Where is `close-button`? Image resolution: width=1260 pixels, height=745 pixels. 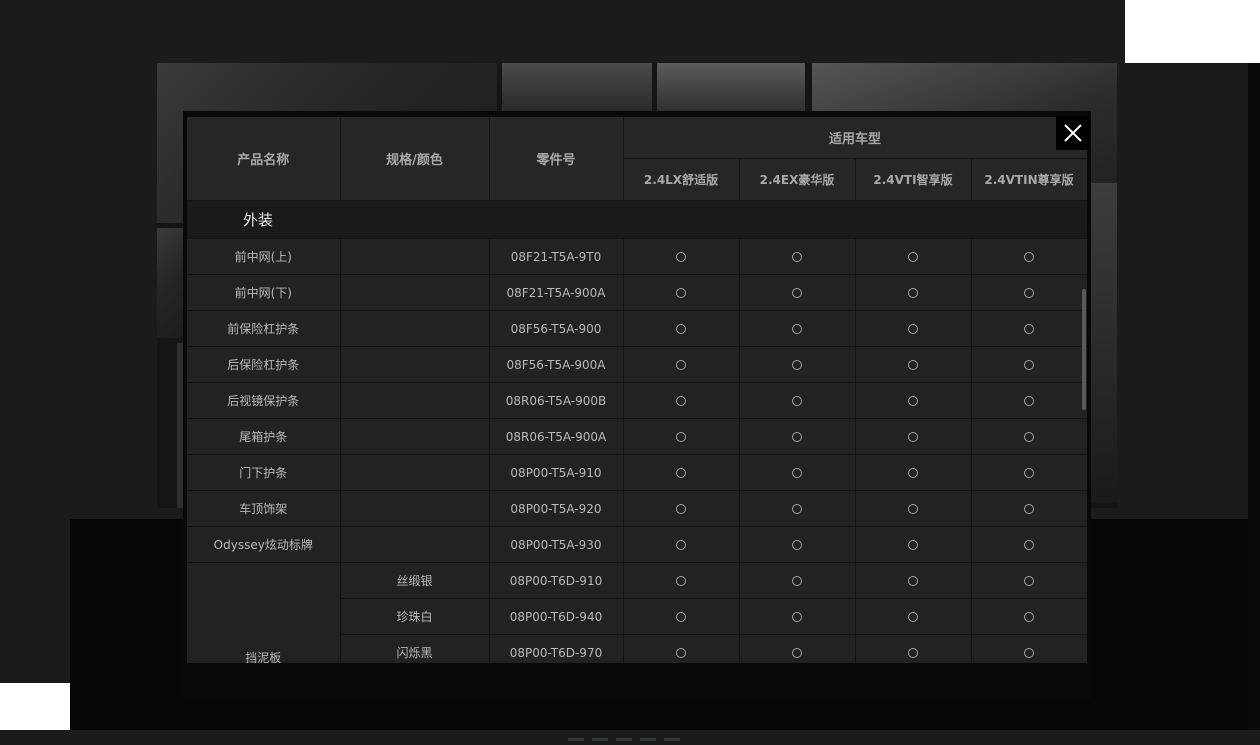
close-button is located at coordinates (1073, 133).